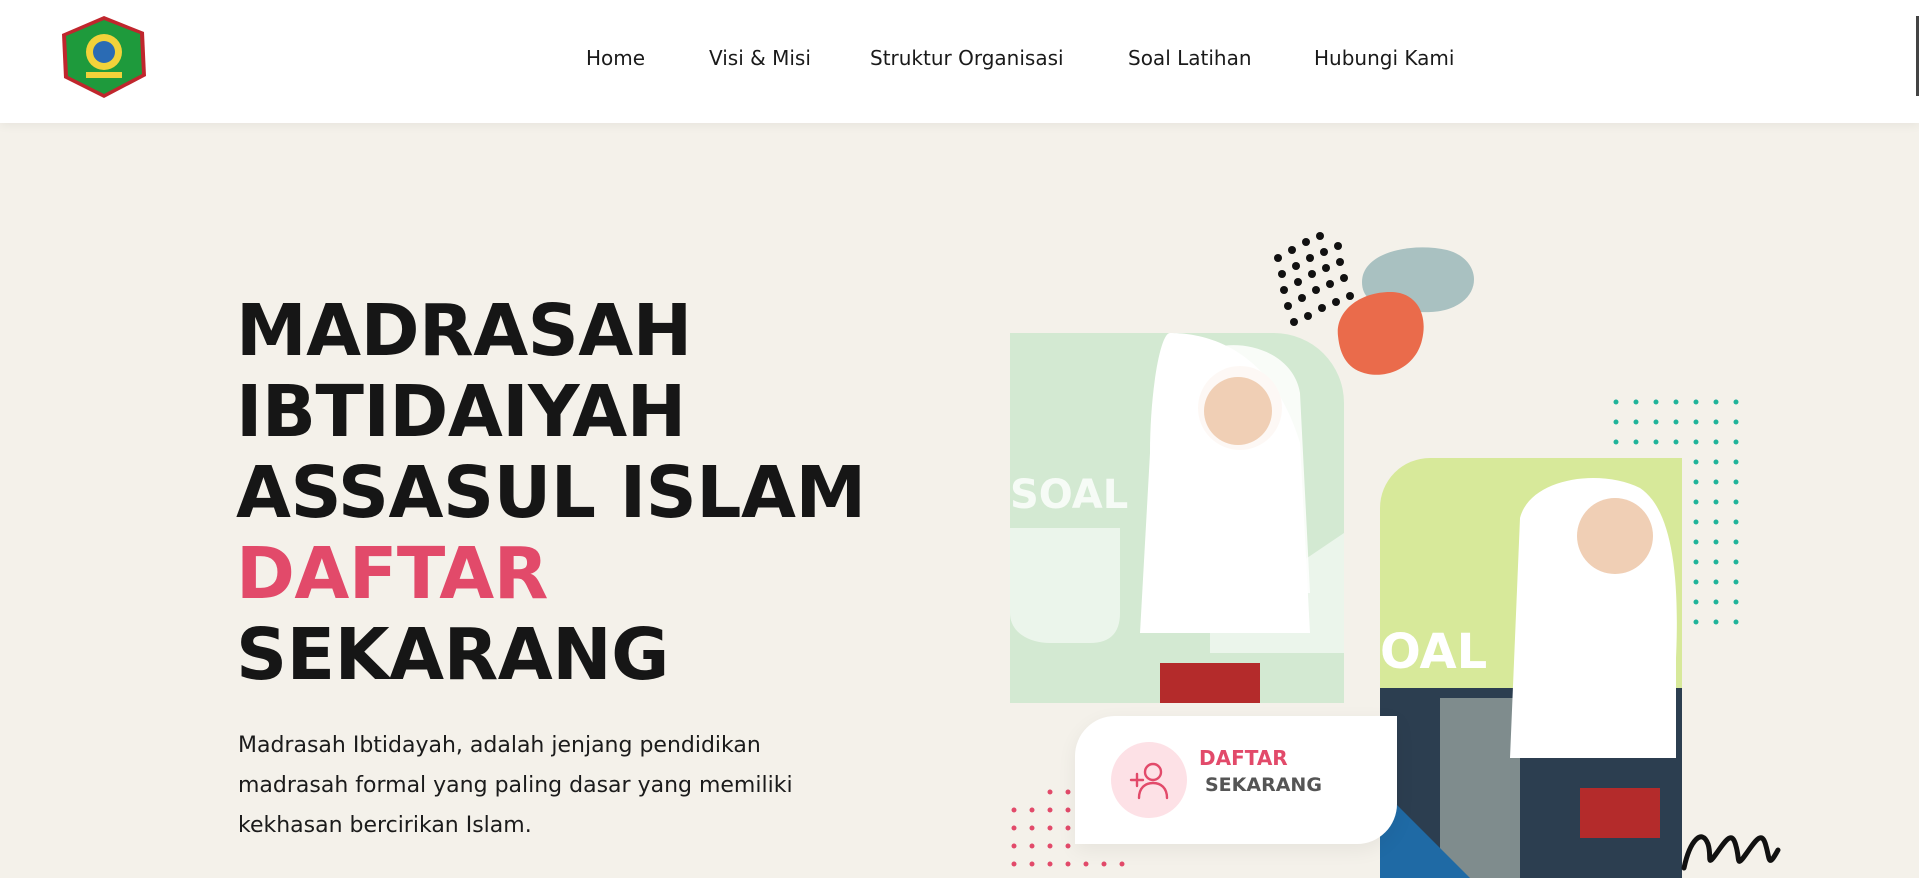 The width and height of the screenshot is (1919, 878). I want to click on svg-text: SOAL, so click(1069, 495).